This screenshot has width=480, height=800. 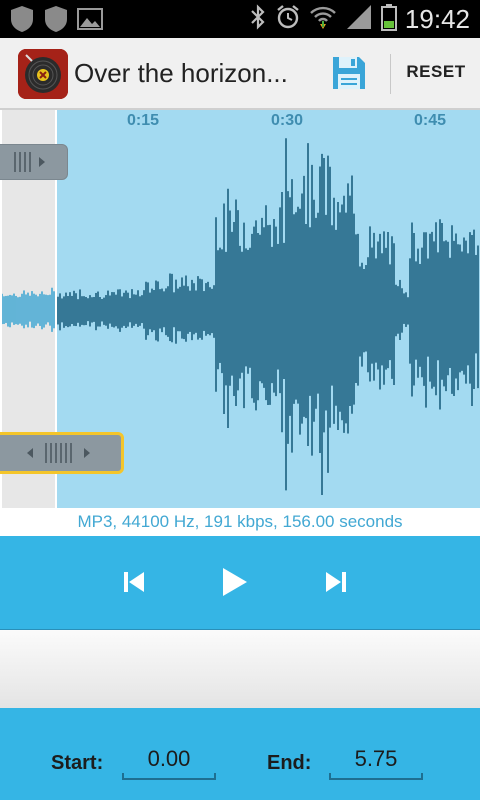 I want to click on action-divider, so click(x=390, y=74).